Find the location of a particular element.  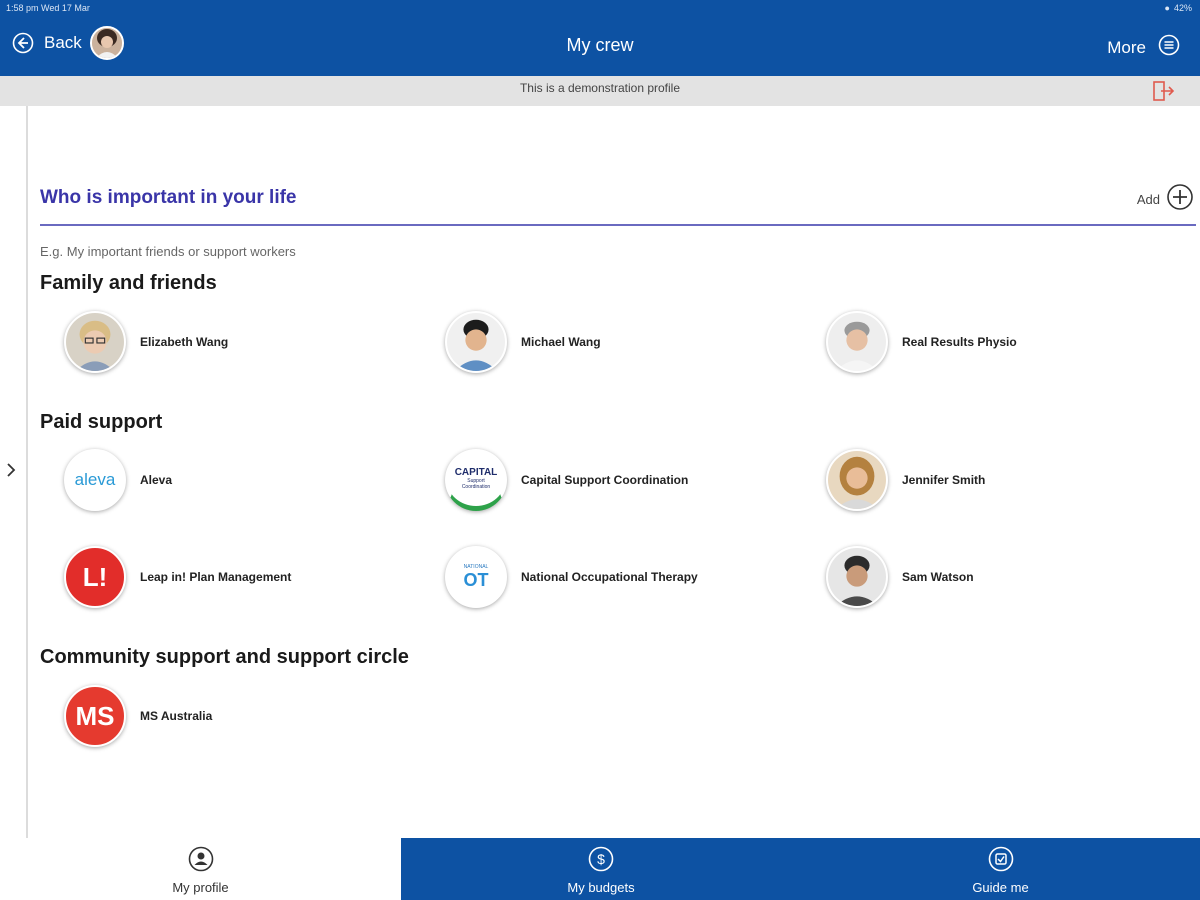

tab-my-budgets: $ My budgets is located at coordinates (601, 869).